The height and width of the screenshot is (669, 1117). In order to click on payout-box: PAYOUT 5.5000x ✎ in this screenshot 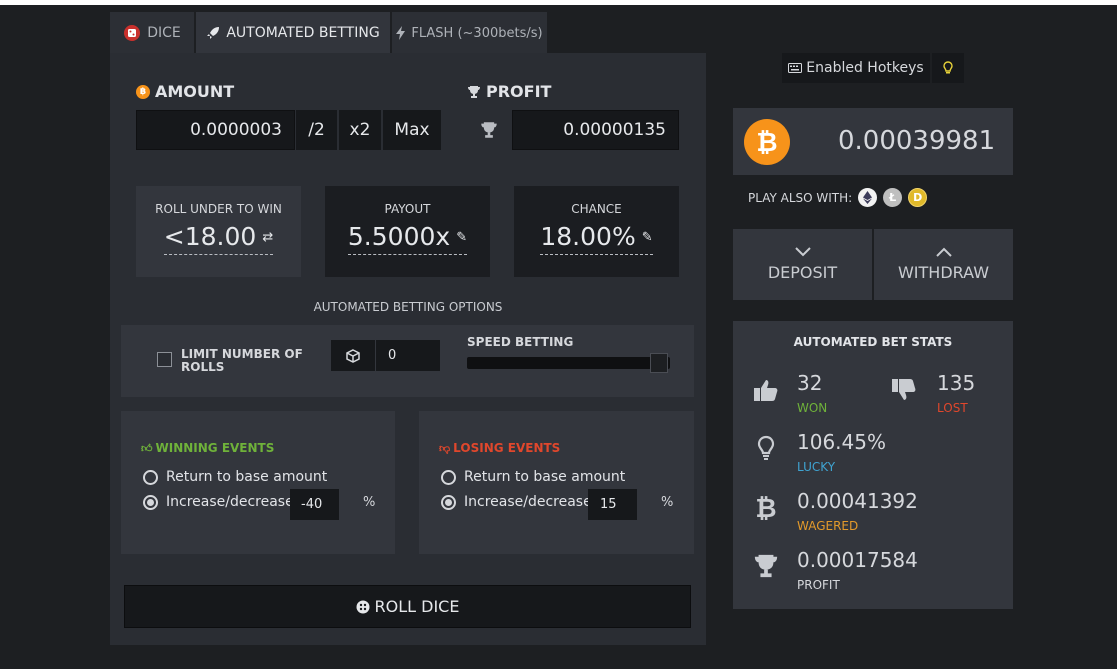, I will do `click(407, 231)`.